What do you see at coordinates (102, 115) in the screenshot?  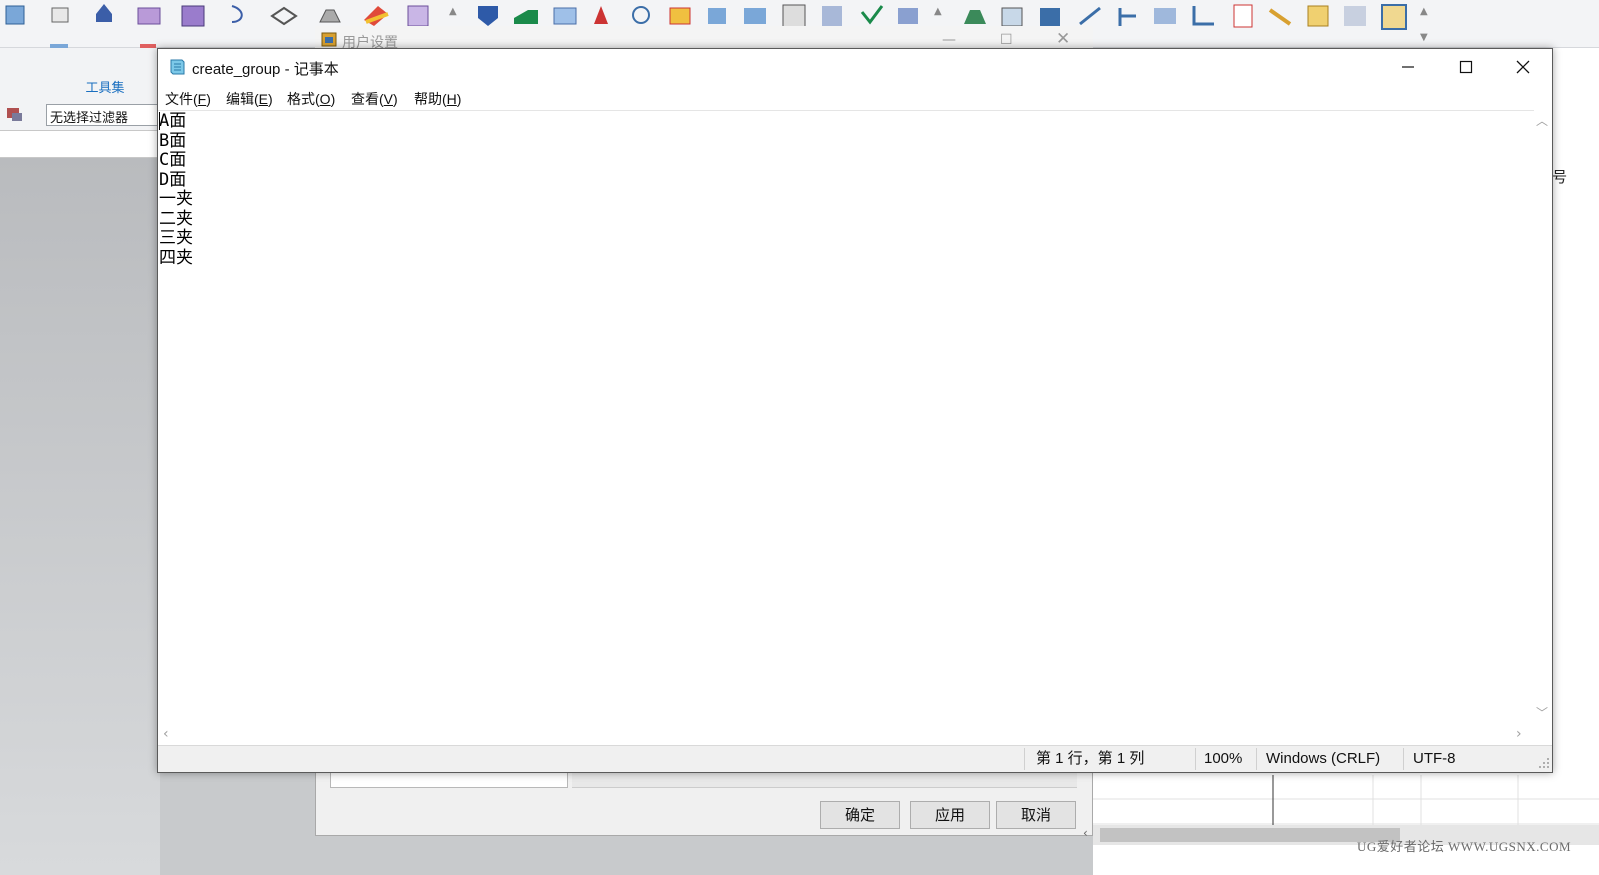 I see `selection-filter-dropdown: 无选择过滤器` at bounding box center [102, 115].